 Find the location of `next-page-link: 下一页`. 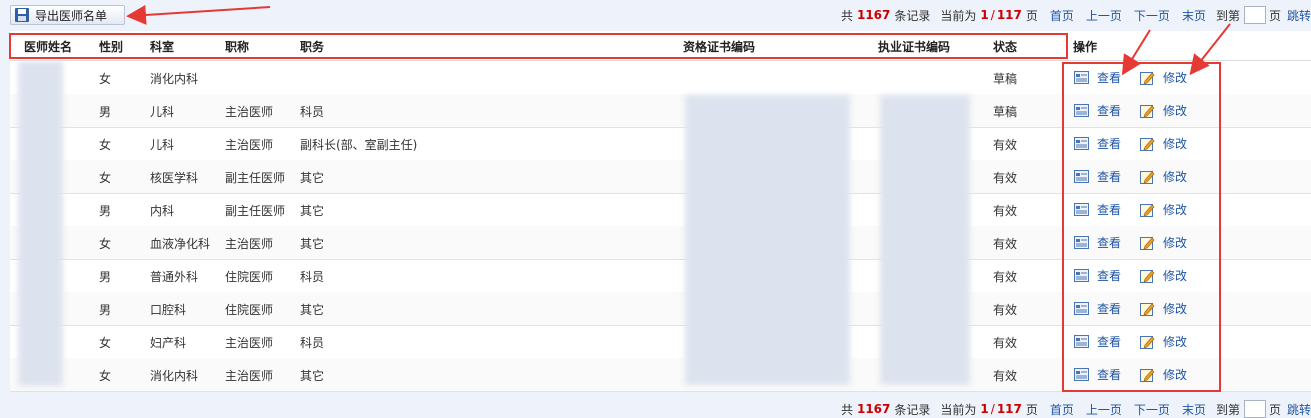

next-page-link: 下一页 is located at coordinates (1152, 409).